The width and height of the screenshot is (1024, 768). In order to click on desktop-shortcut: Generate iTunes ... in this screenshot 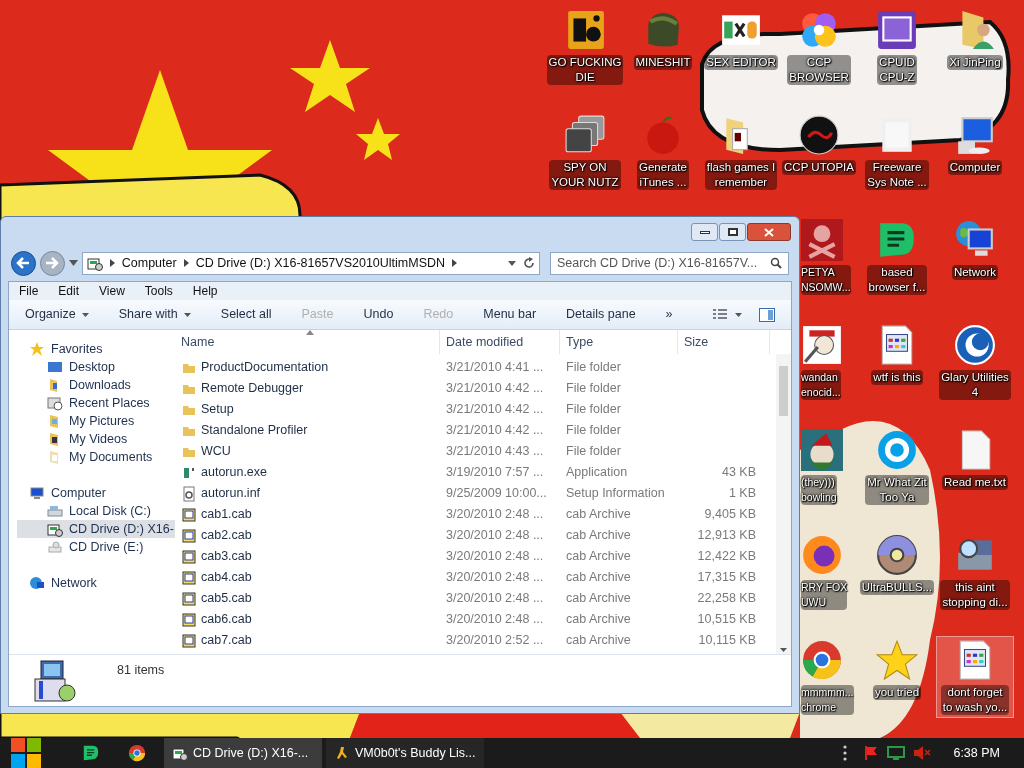, I will do `click(663, 152)`.